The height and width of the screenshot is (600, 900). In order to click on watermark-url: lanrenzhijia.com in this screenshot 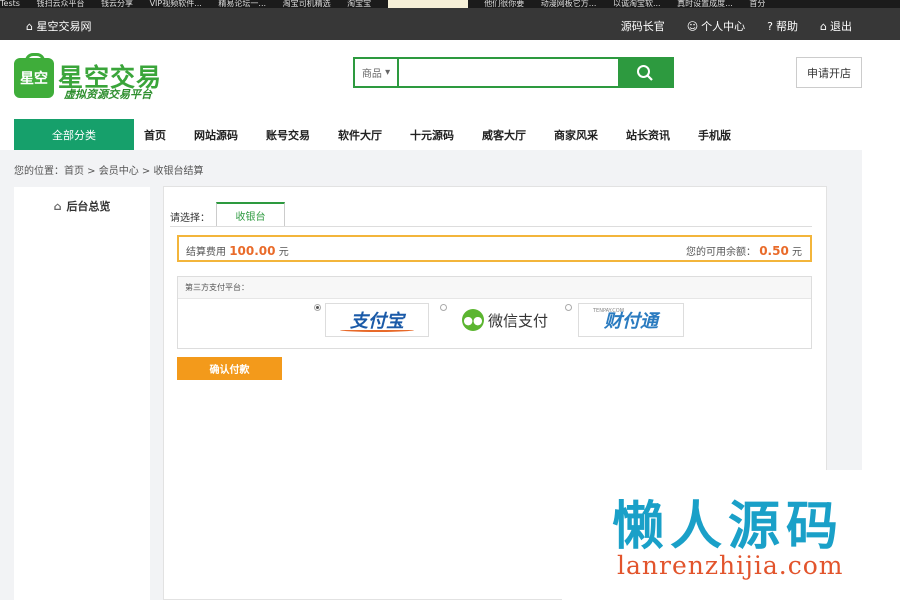, I will do `click(730, 565)`.